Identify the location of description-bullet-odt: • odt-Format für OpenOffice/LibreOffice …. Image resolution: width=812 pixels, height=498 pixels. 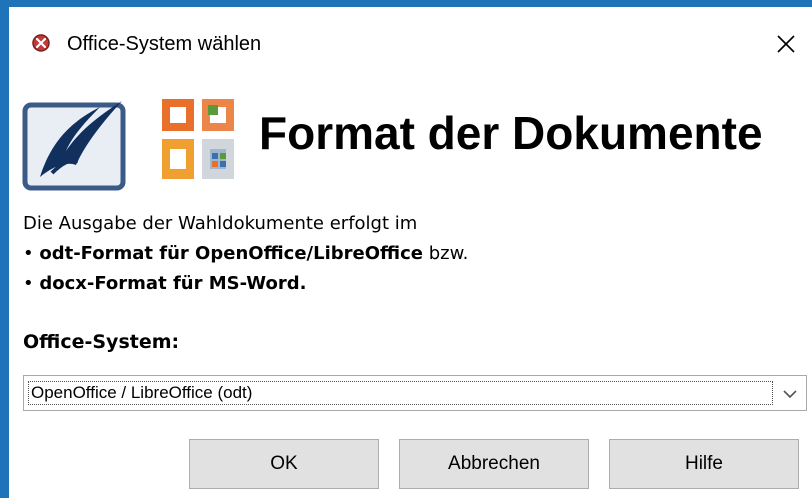
(246, 253).